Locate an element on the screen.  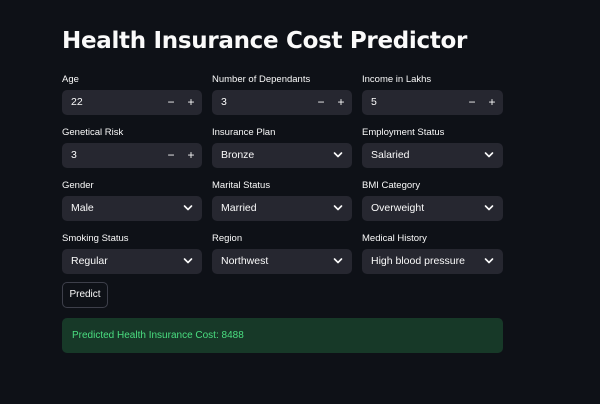
field-dependants: Number of Dependants 3 − + is located at coordinates (282, 99).